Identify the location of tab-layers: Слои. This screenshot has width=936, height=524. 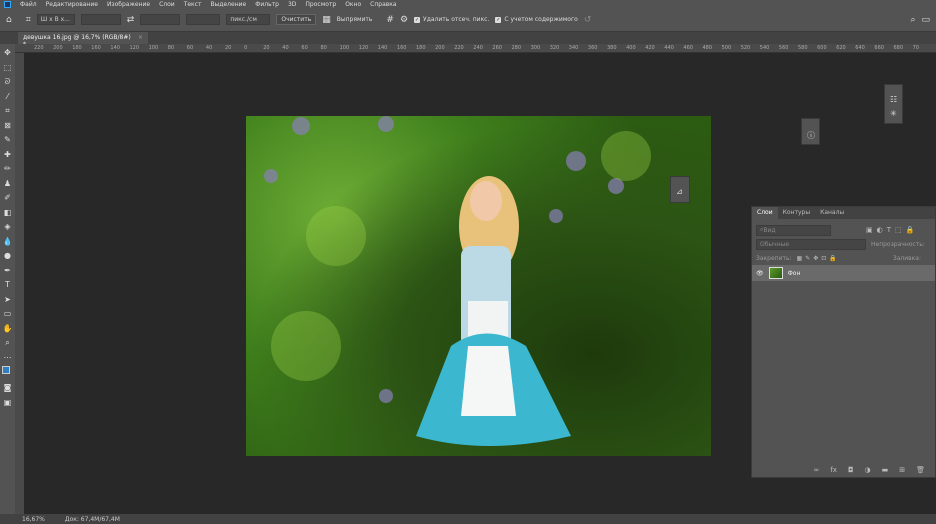
(765, 213).